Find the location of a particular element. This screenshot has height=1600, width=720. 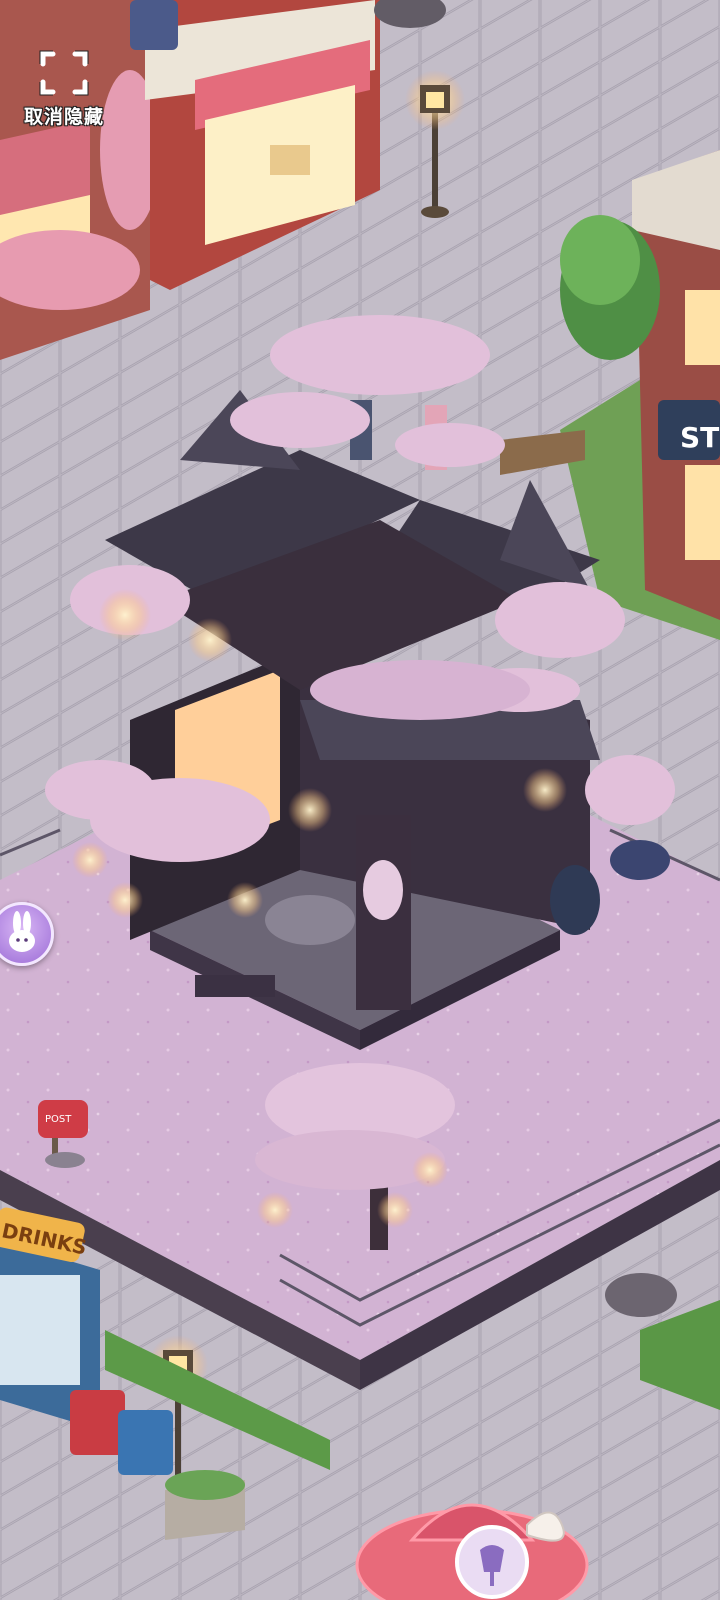

unhide-ui-button: 取消隐藏 is located at coordinates (64, 90).